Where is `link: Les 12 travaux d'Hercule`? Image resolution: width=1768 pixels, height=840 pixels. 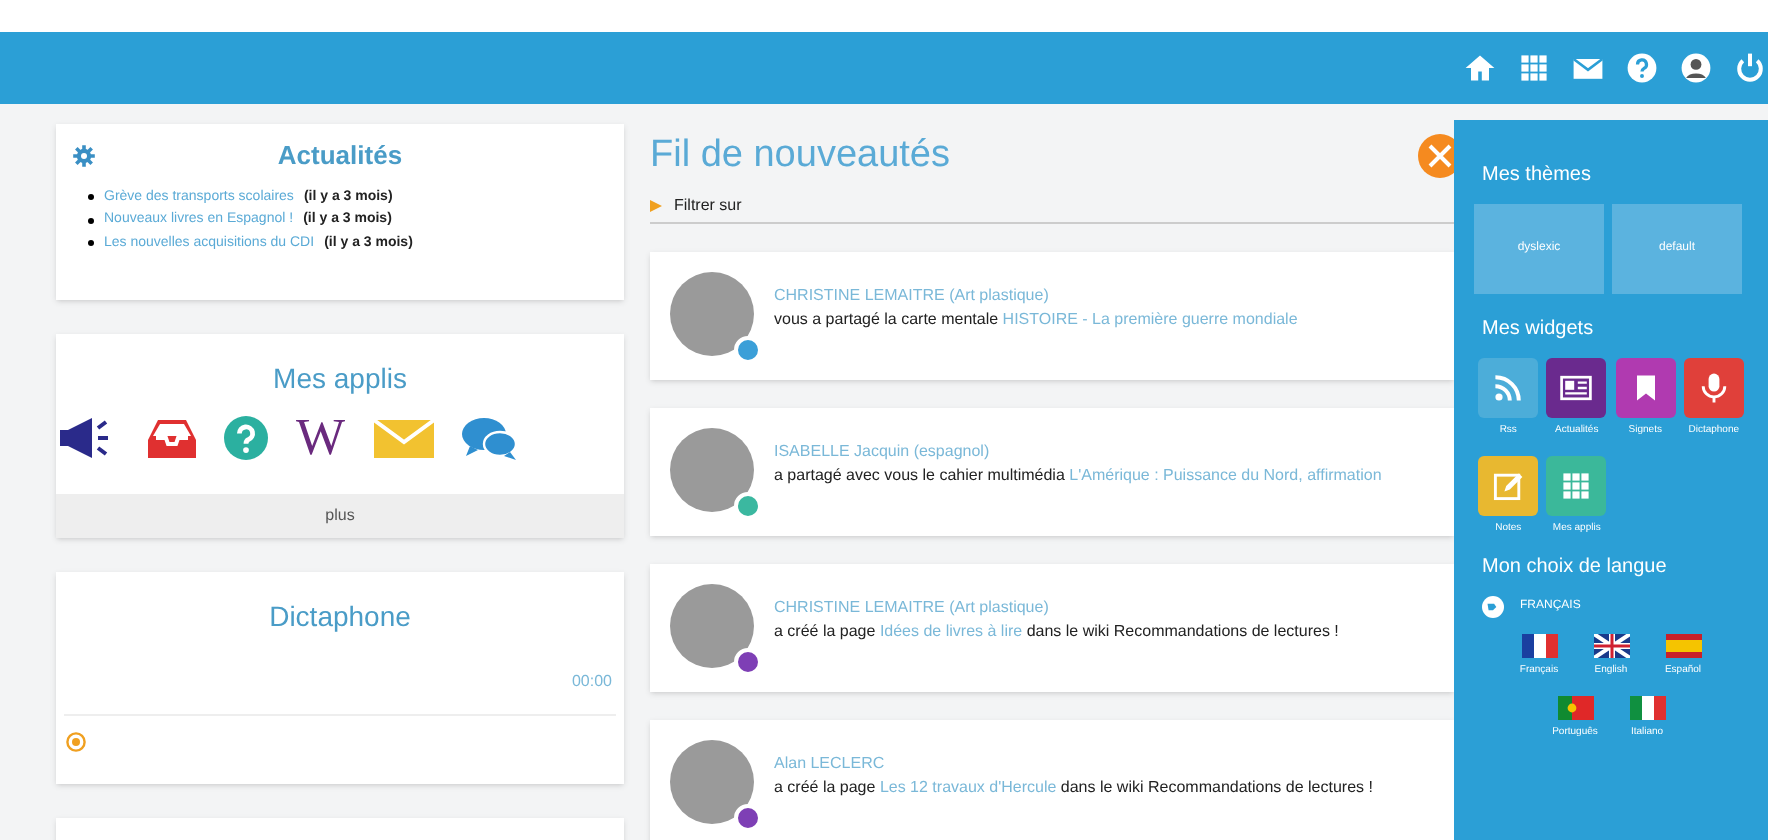
link: Les 12 travaux d'Hercule is located at coordinates (968, 787).